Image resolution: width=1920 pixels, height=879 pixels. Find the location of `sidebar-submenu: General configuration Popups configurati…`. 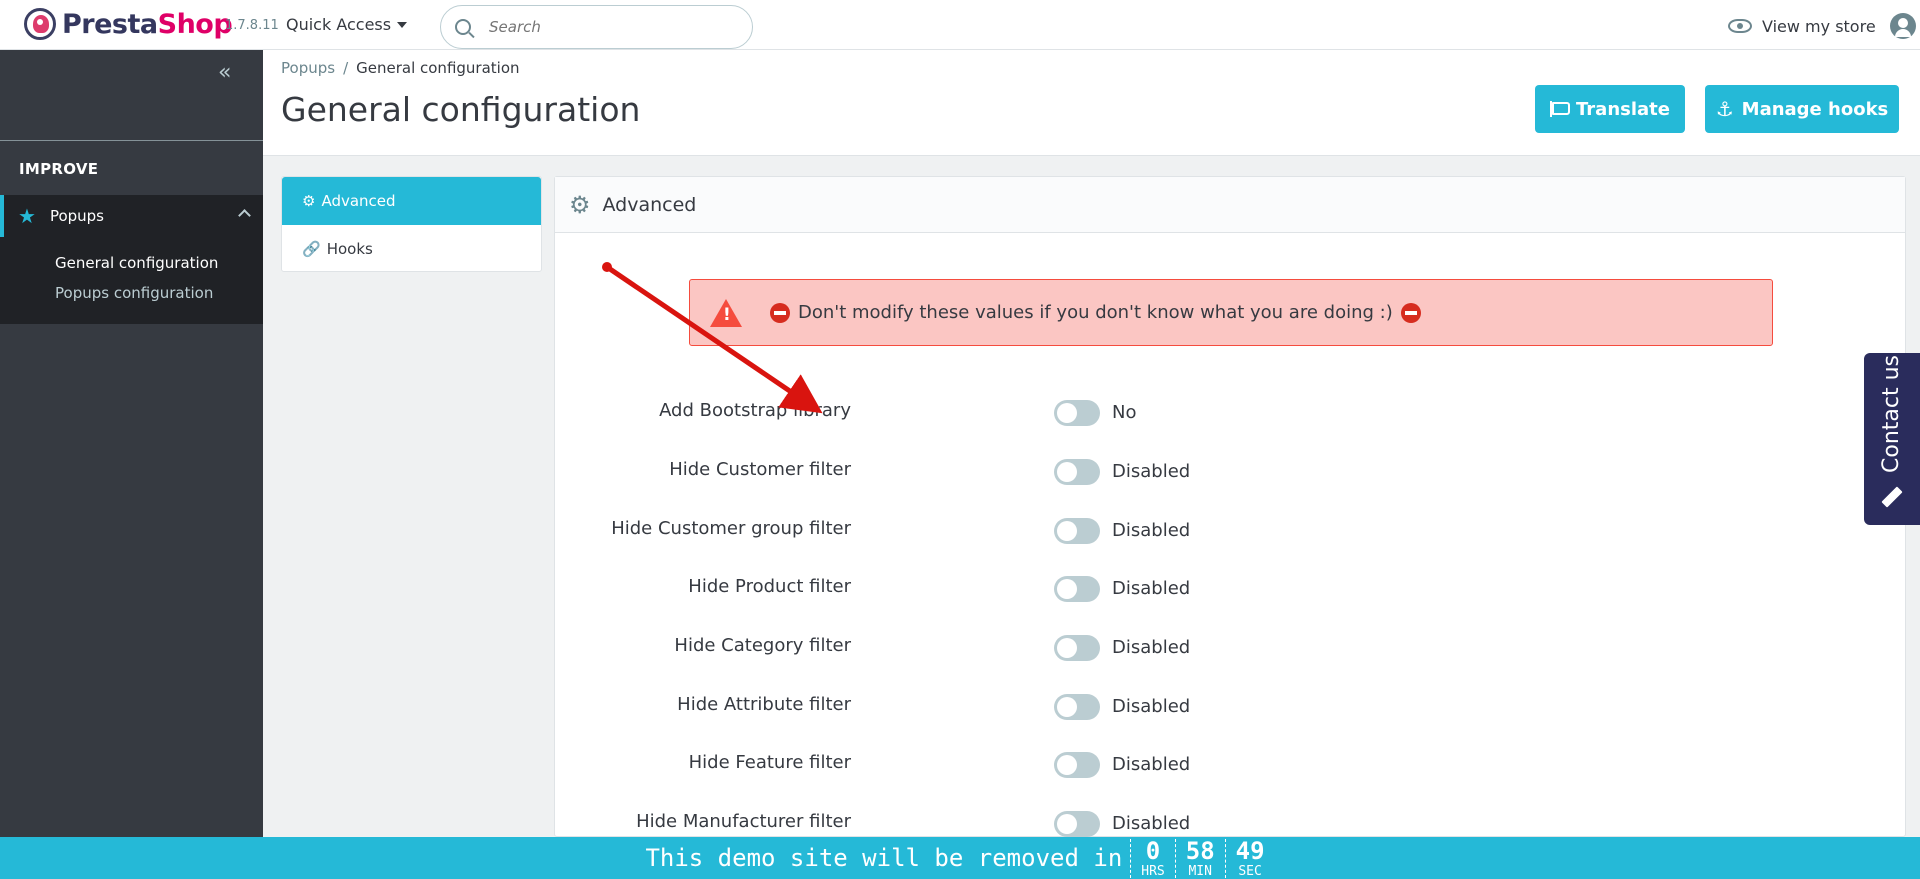

sidebar-submenu: General configuration Popups configurati… is located at coordinates (131, 280).